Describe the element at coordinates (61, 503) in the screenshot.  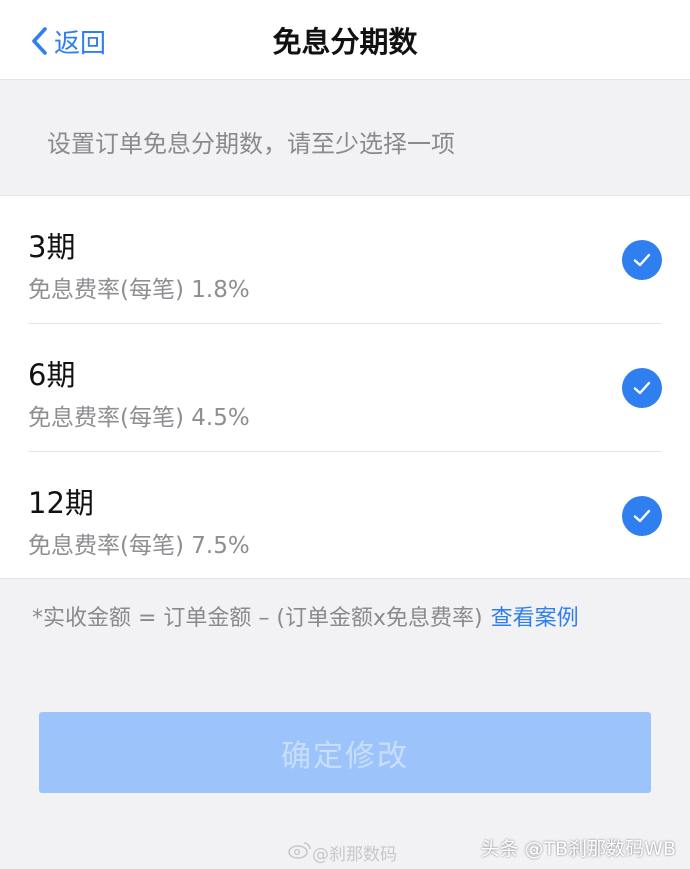
I see `option-title: 12期` at that location.